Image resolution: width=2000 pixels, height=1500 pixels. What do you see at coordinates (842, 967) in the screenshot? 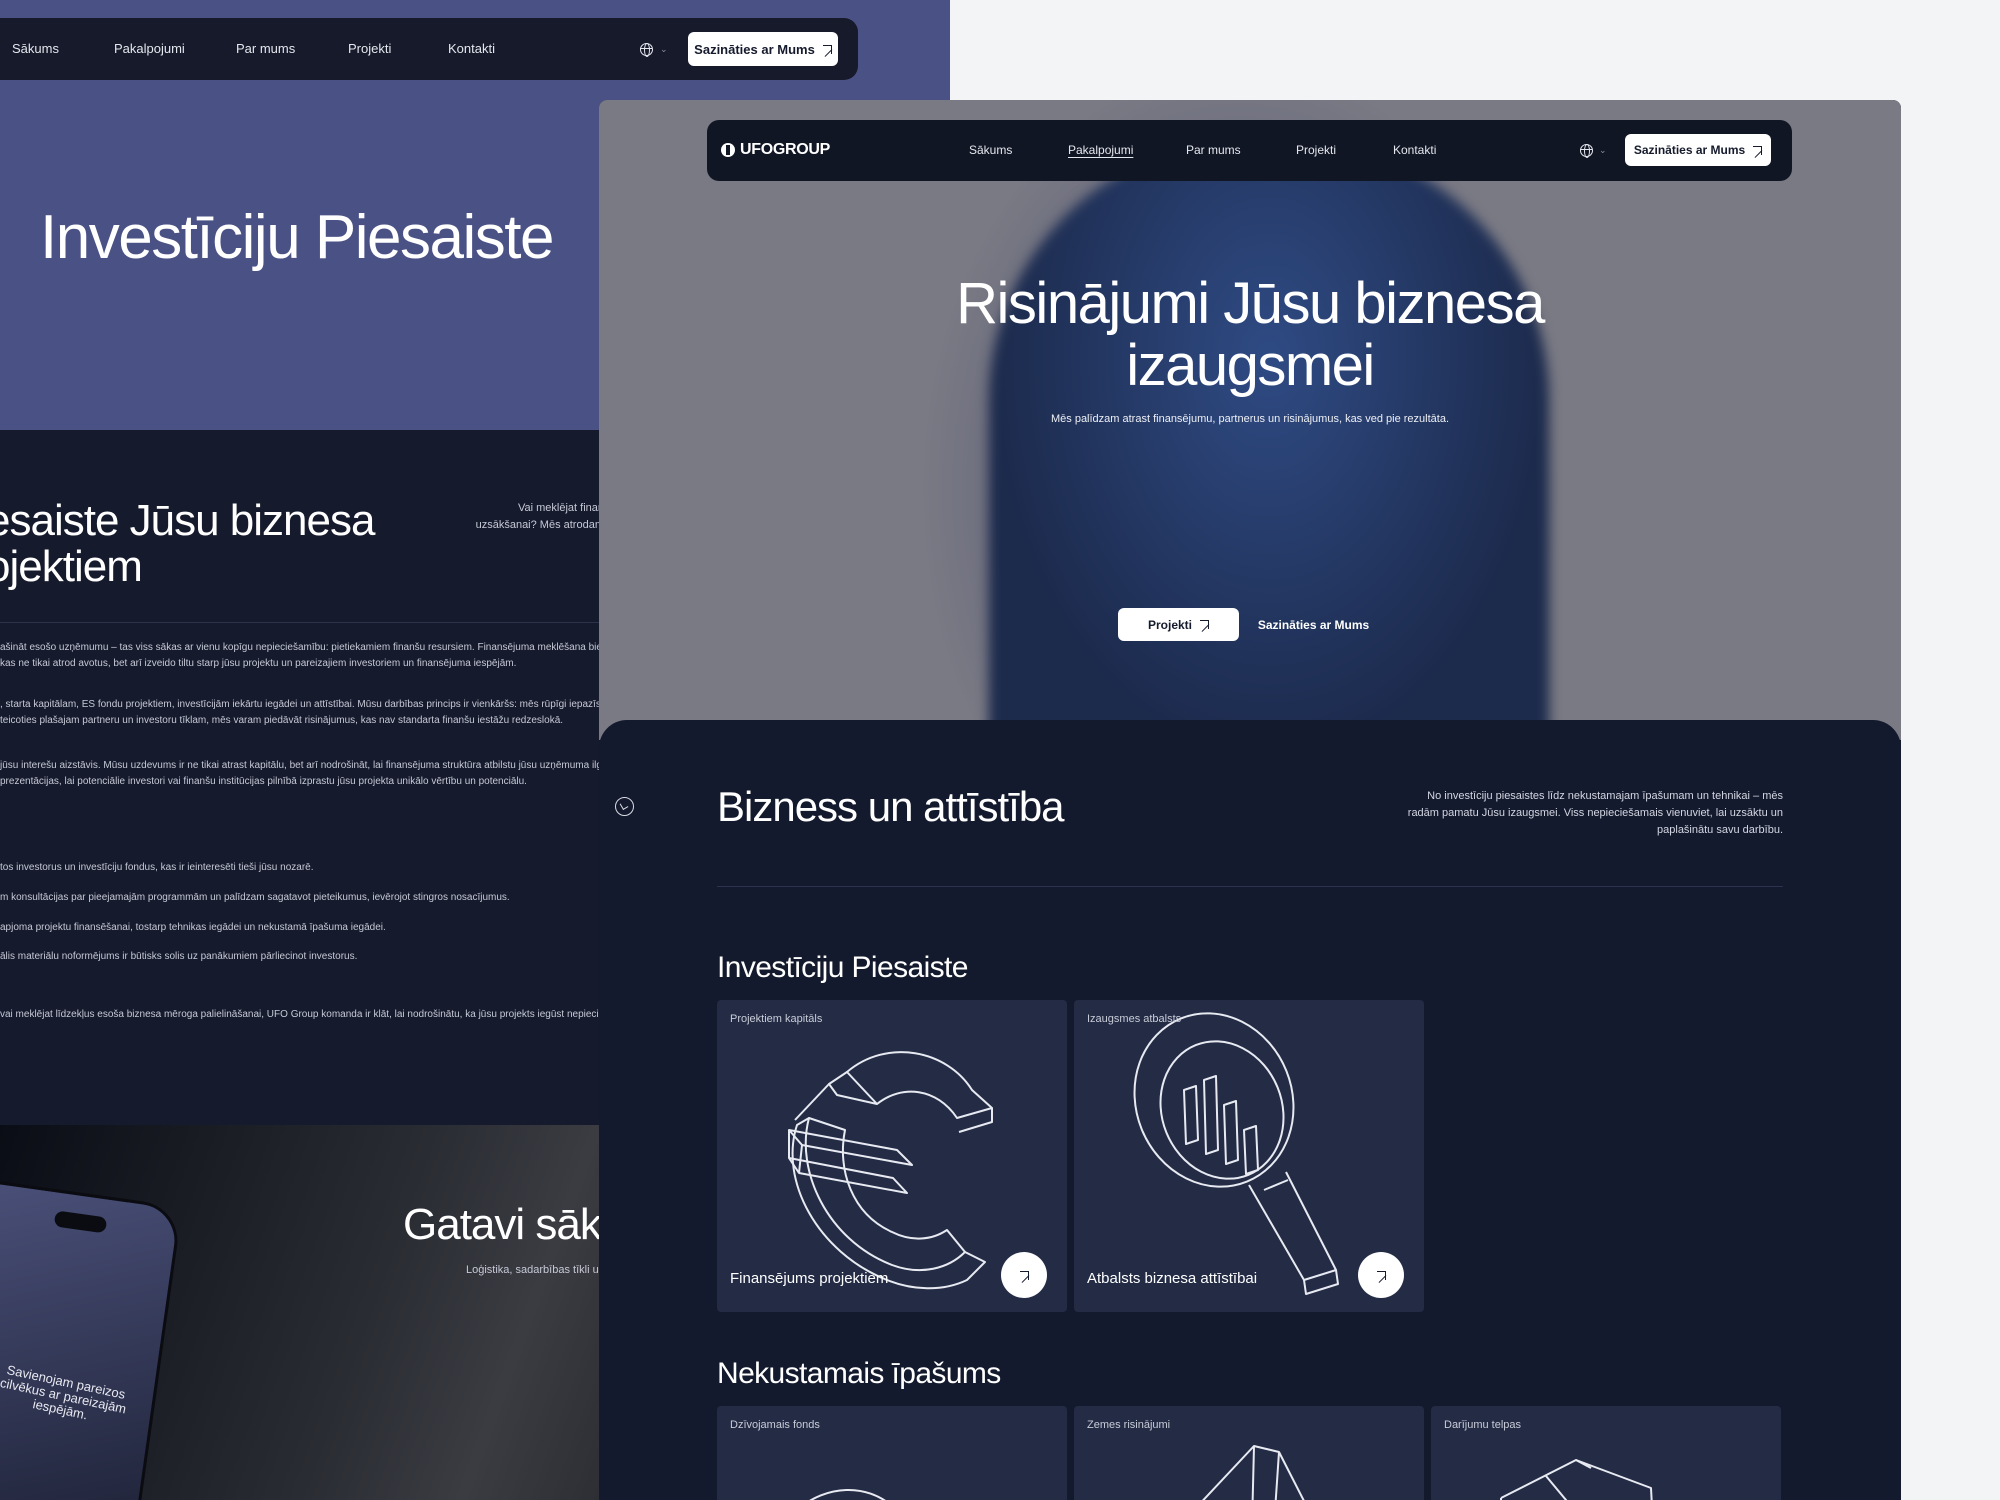
I see `category-heading-investments: Investīciju Piesaiste` at bounding box center [842, 967].